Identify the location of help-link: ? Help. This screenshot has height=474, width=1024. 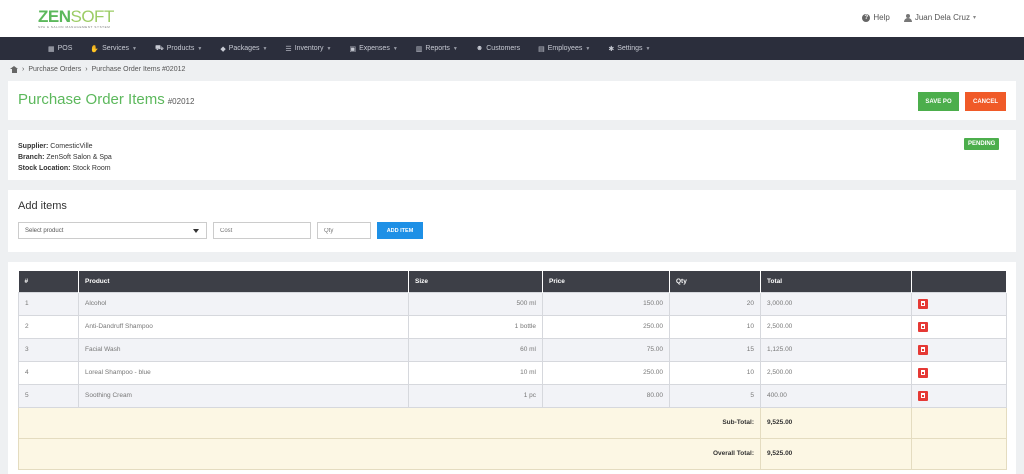
(876, 17).